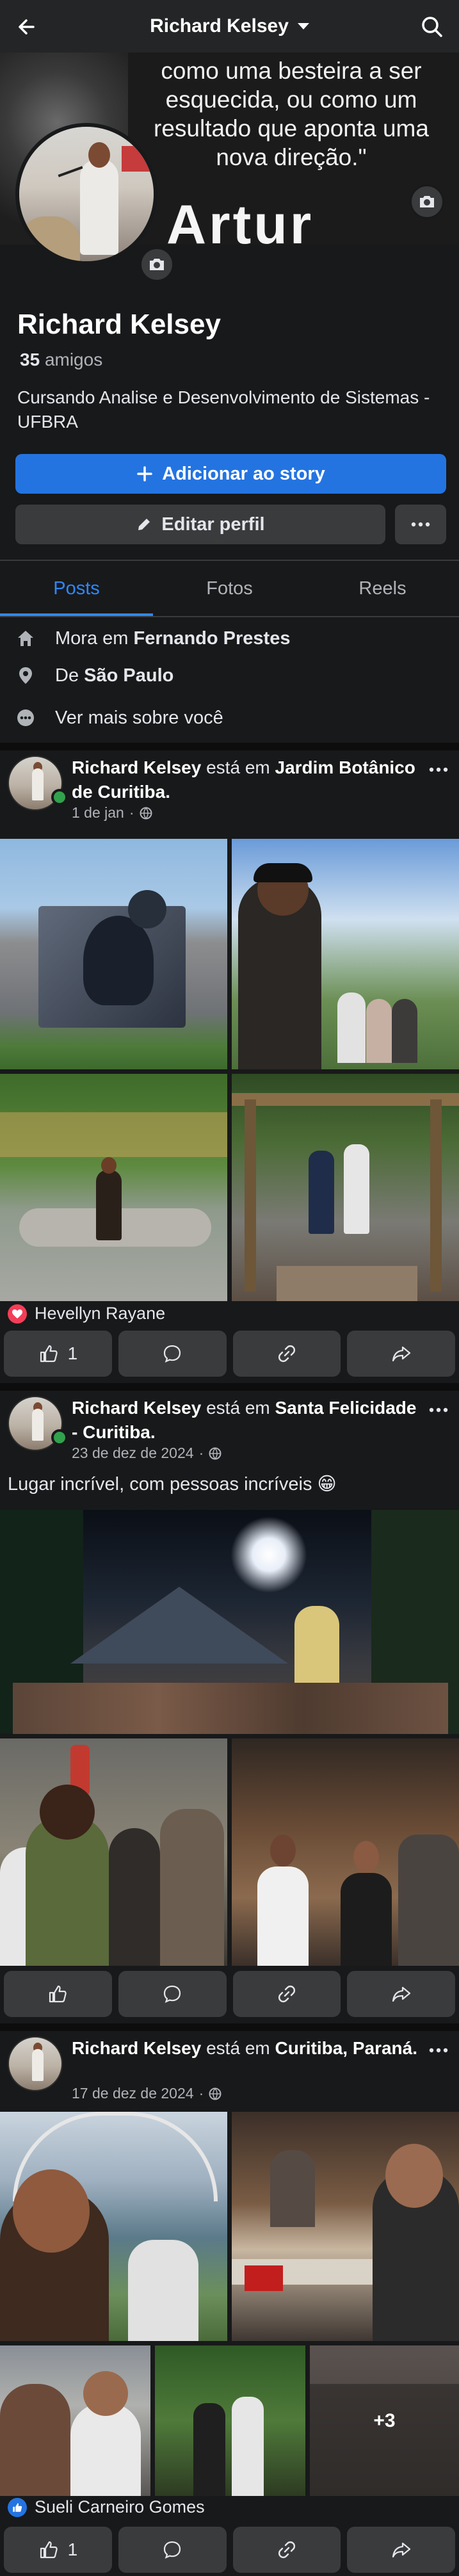 This screenshot has width=459, height=2576. I want to click on post-reactions: Sueli Carneiro Gomes, so click(106, 2507).